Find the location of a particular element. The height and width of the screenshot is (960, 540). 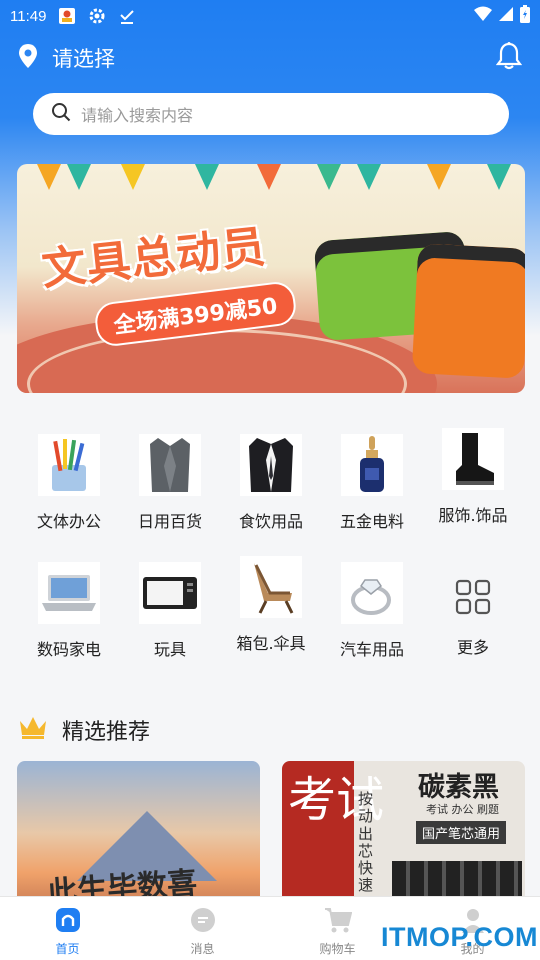

app-notification-icon is located at coordinates (67, 16).